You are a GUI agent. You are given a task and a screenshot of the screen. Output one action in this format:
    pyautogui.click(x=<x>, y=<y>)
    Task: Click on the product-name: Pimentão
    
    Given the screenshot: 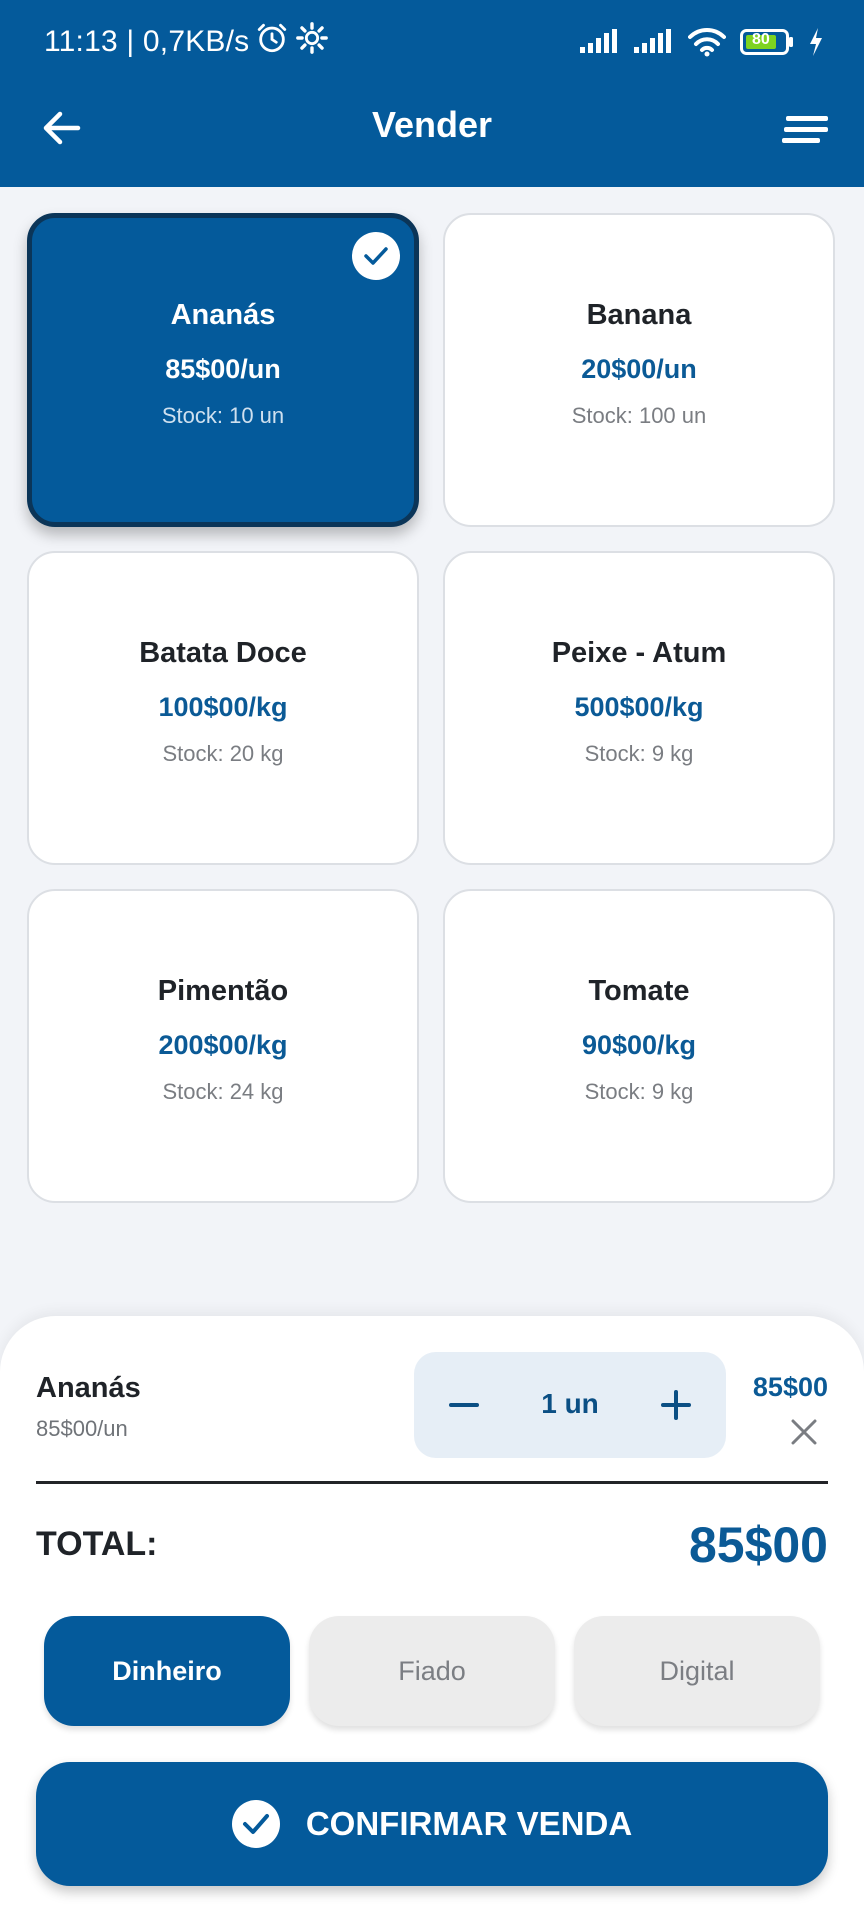 What is the action you would take?
    pyautogui.click(x=223, y=991)
    